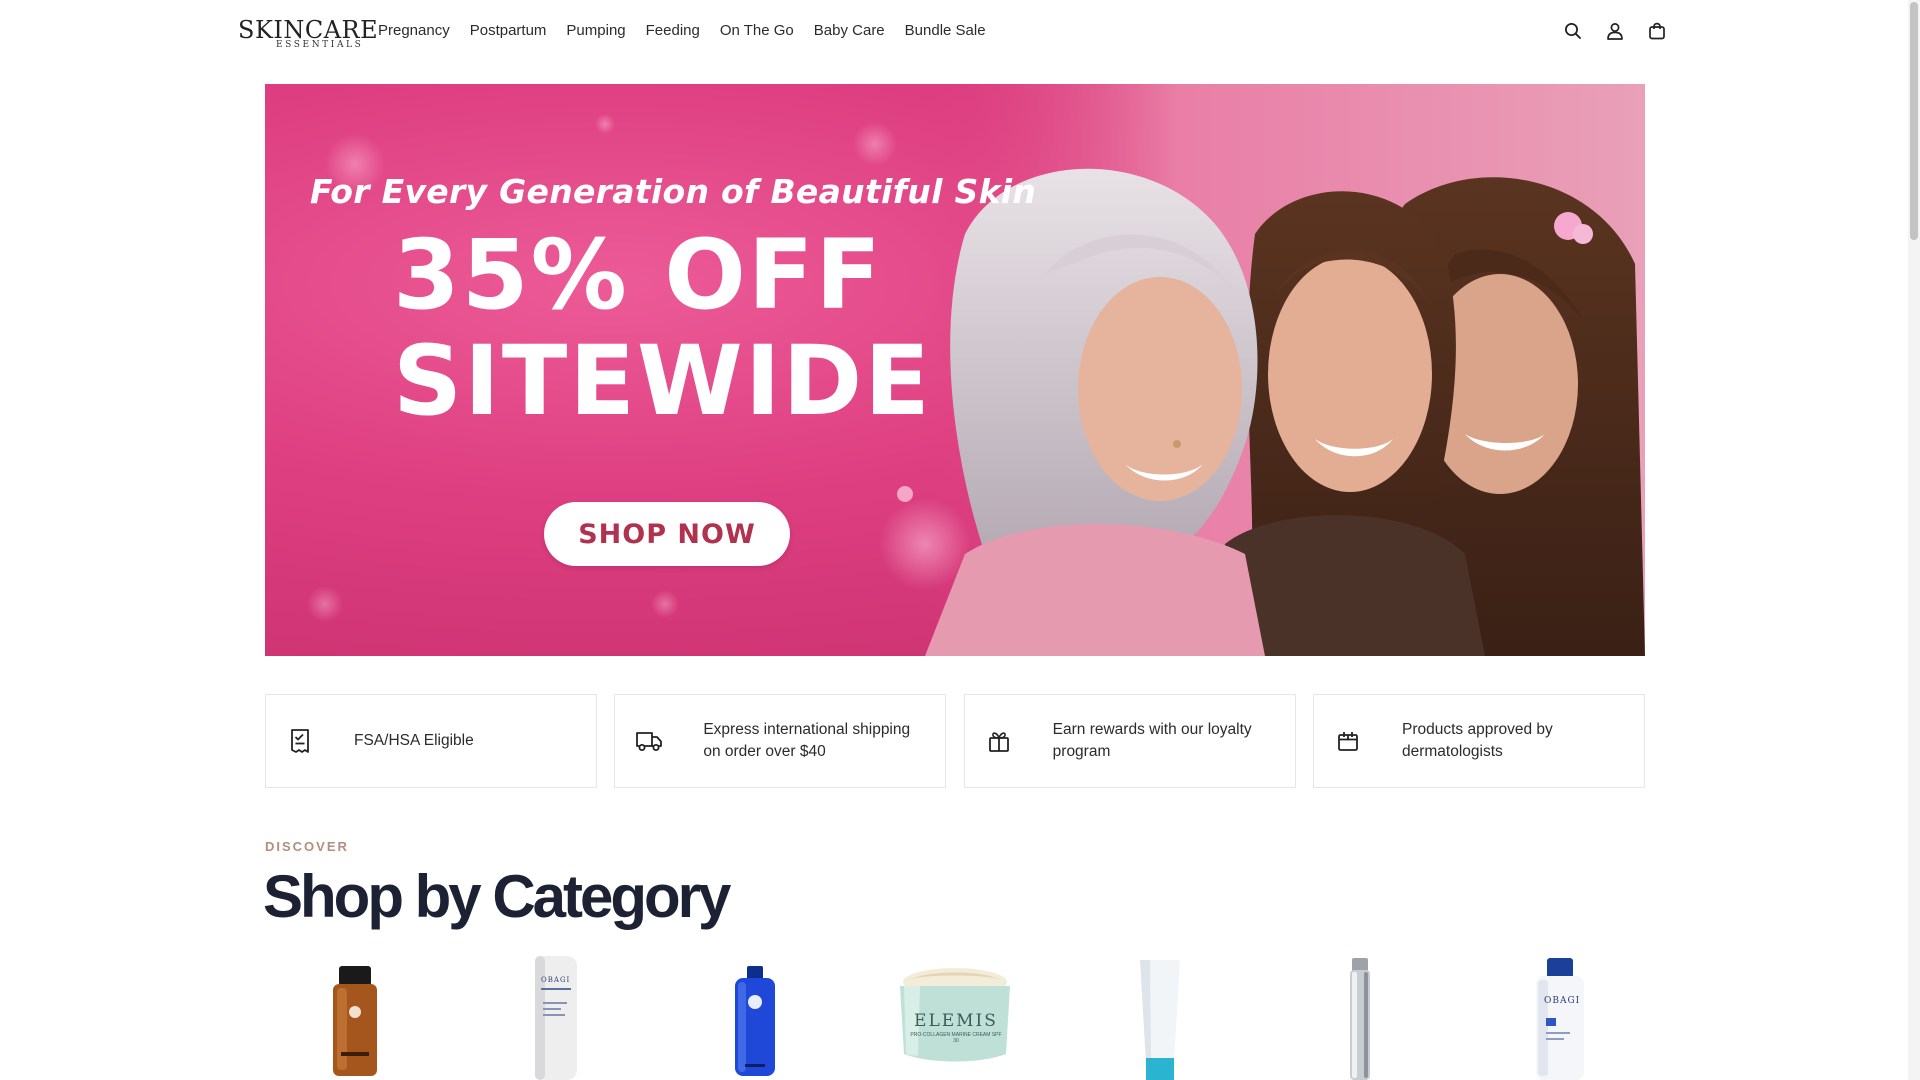 Image resolution: width=1920 pixels, height=1080 pixels. What do you see at coordinates (508, 30) in the screenshot?
I see `nav-item-postpartum: Postpartum` at bounding box center [508, 30].